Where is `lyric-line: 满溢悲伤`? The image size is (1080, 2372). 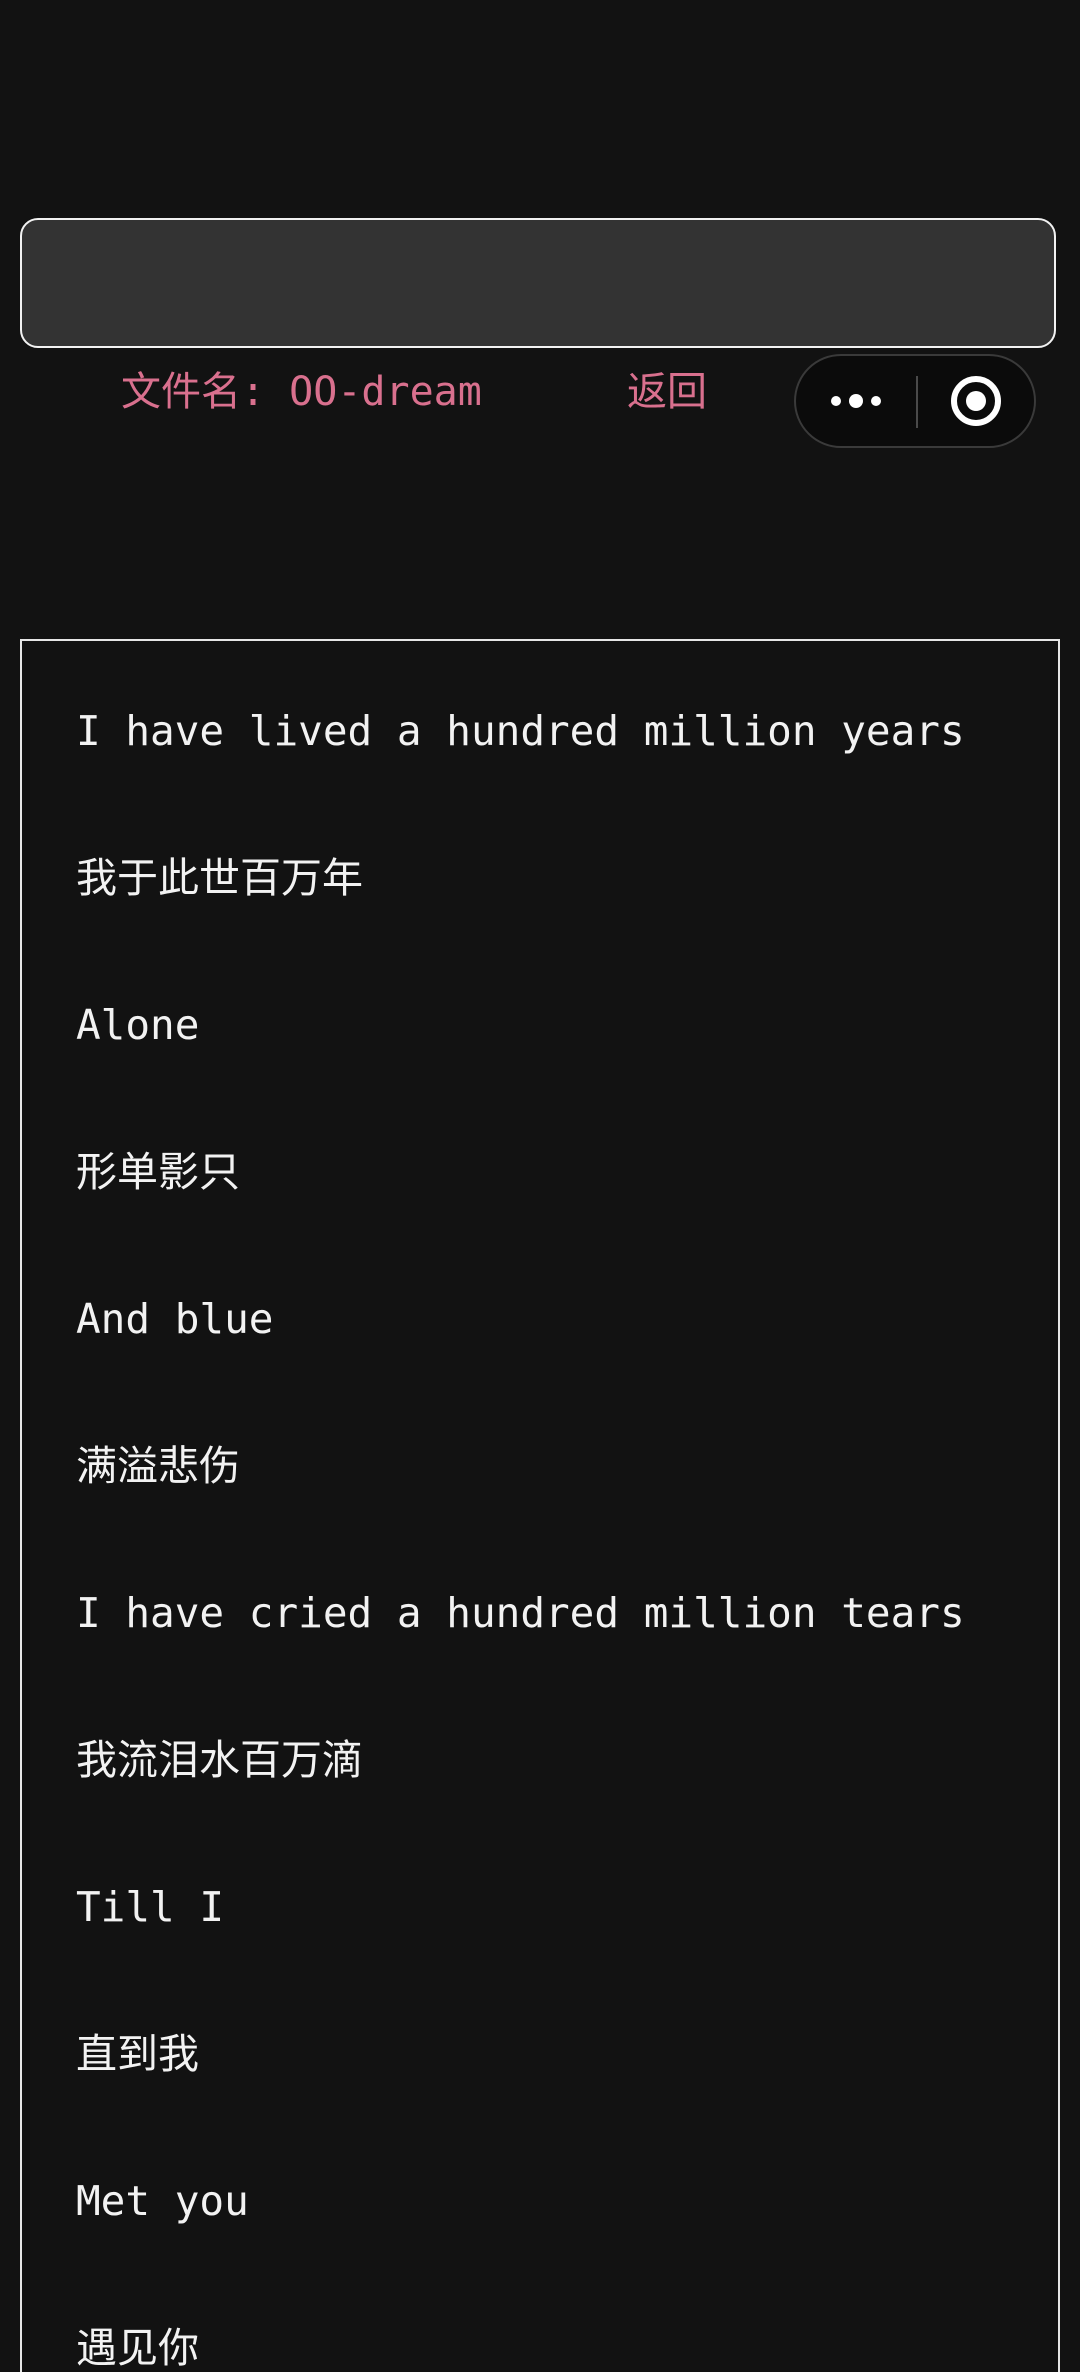
lyric-line: 满溢悲伤 is located at coordinates (158, 1466).